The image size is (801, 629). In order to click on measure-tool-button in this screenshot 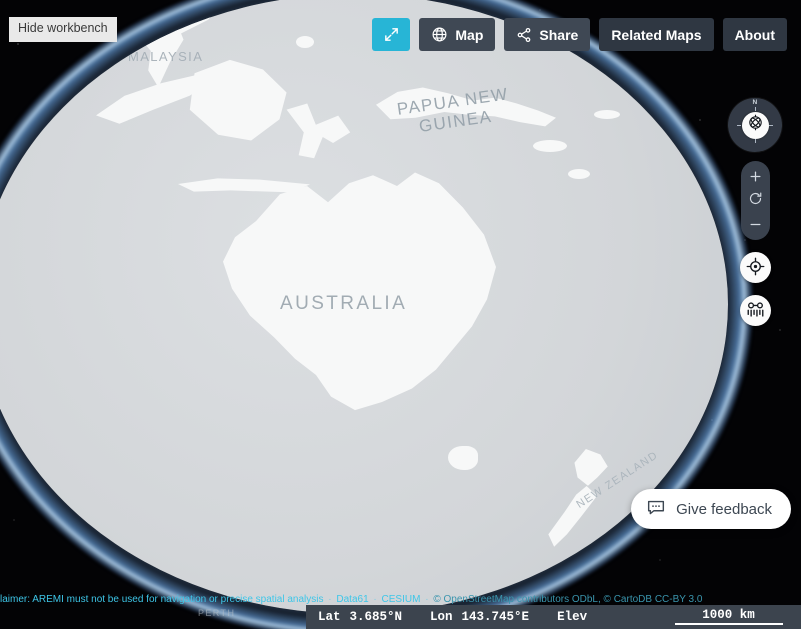, I will do `click(755, 310)`.